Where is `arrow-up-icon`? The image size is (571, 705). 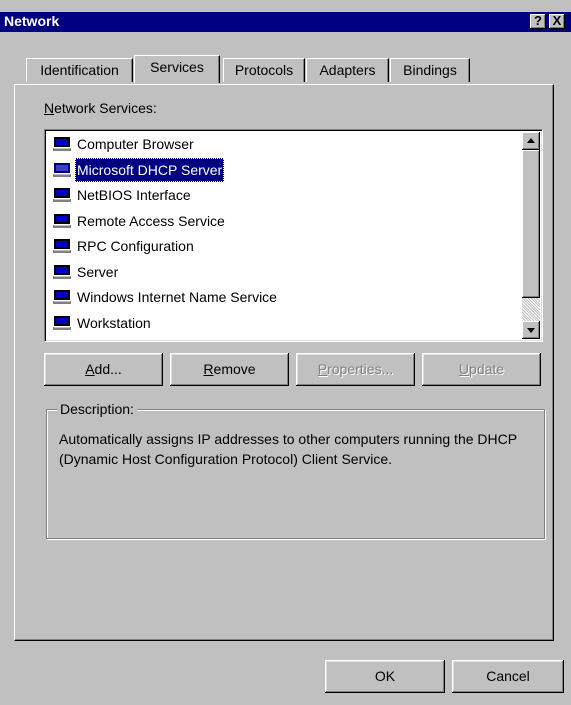 arrow-up-icon is located at coordinates (531, 140).